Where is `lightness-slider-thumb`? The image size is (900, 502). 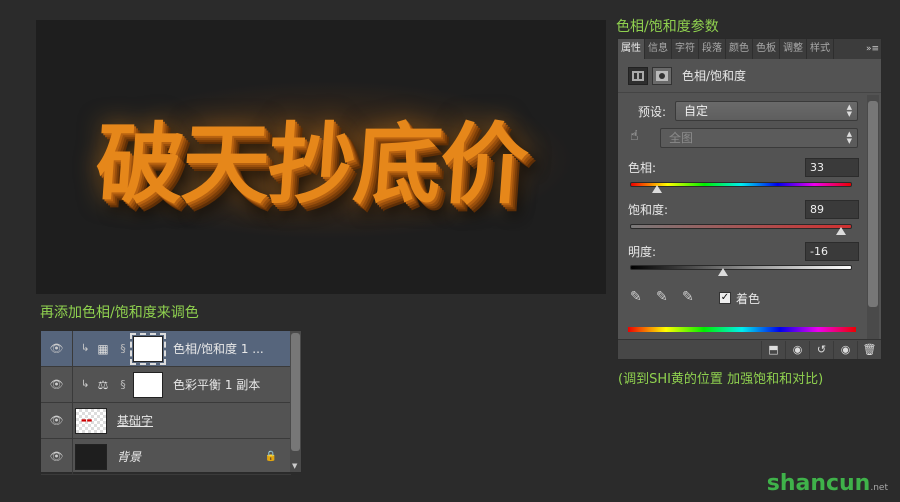
lightness-slider-thumb is located at coordinates (723, 272).